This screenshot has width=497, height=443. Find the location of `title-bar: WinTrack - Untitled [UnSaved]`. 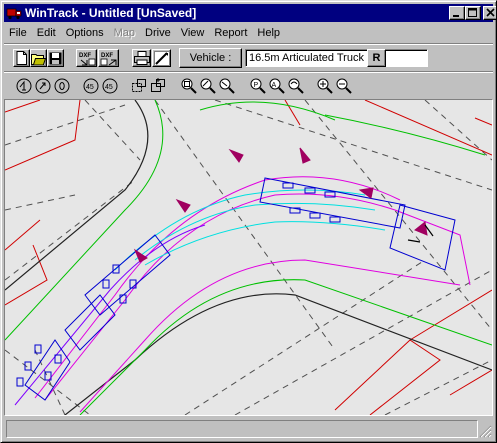

title-bar: WinTrack - Untitled [UnSaved] is located at coordinates (250, 13).